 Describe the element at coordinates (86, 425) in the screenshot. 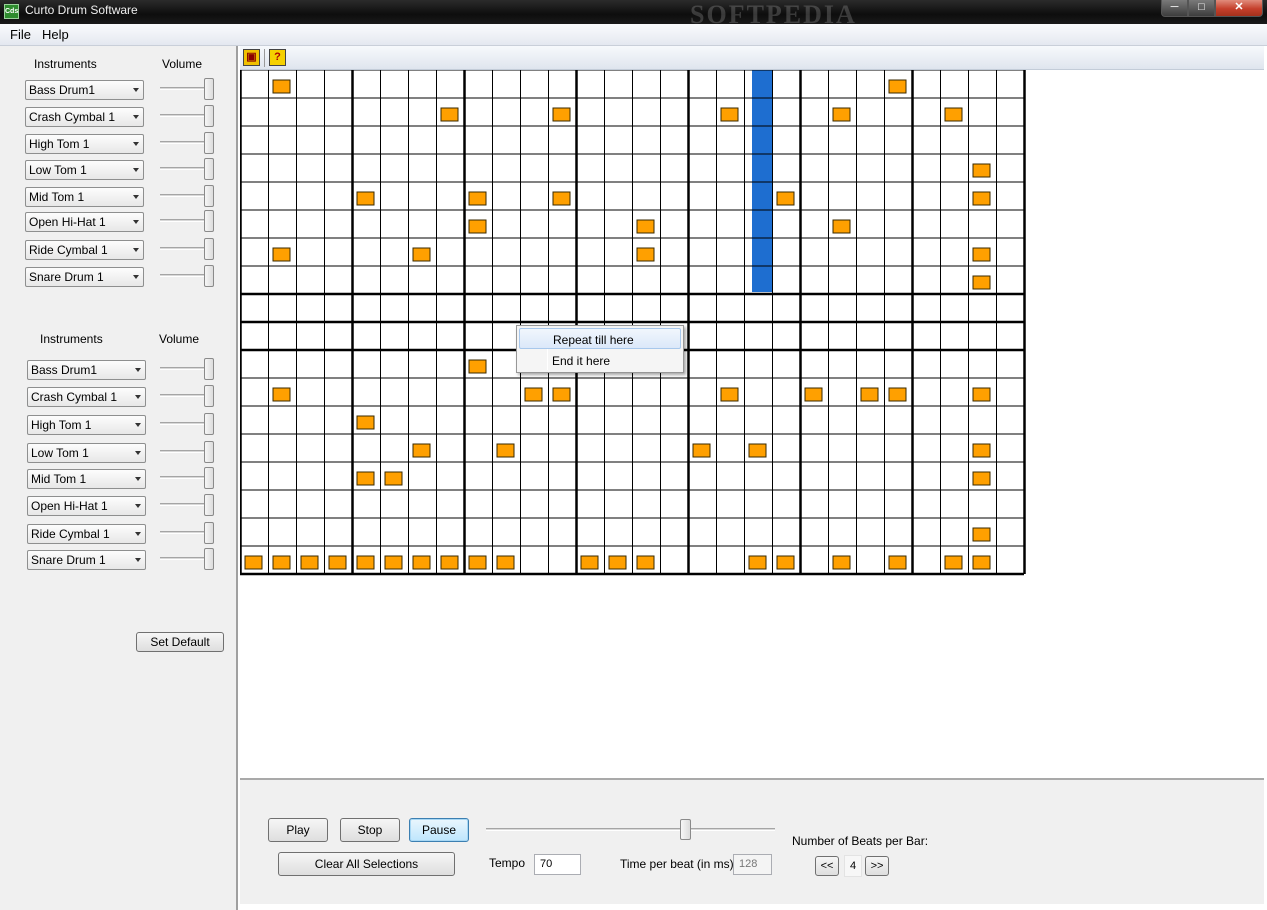

I see `instrument-select: High Tom 1` at that location.